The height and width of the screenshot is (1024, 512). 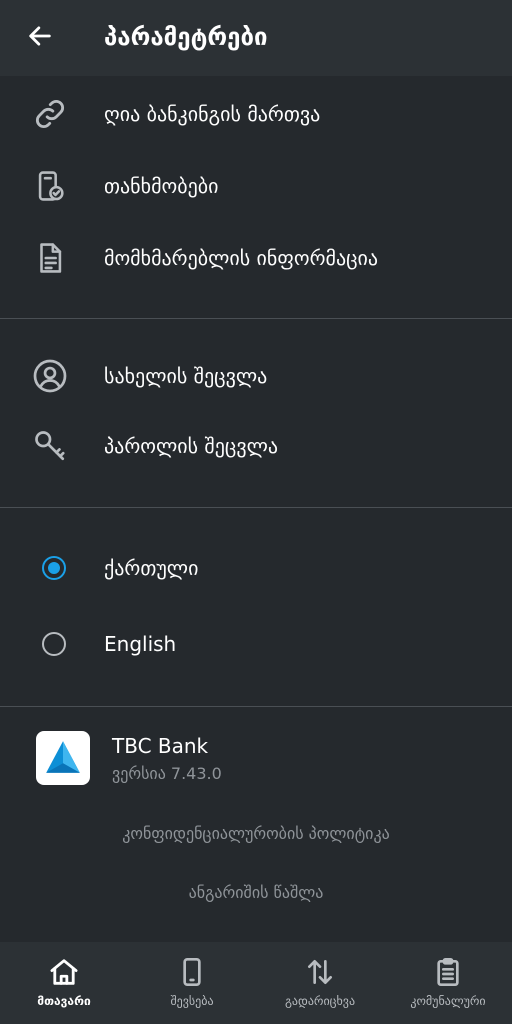 I want to click on menu-item-label: ღია ბანკინგის მართვა, so click(x=212, y=114).